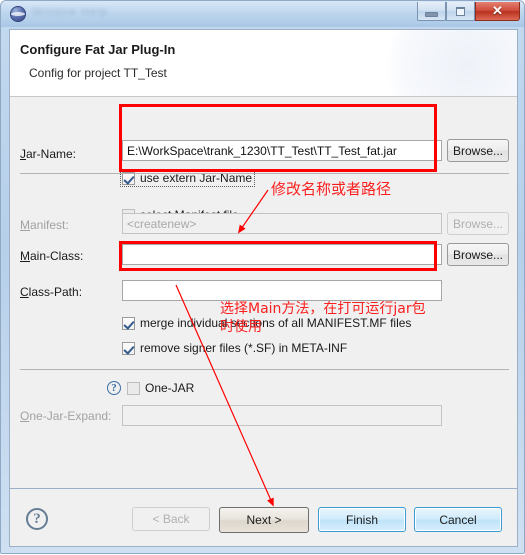  I want to click on minimize-icon, so click(431, 14).